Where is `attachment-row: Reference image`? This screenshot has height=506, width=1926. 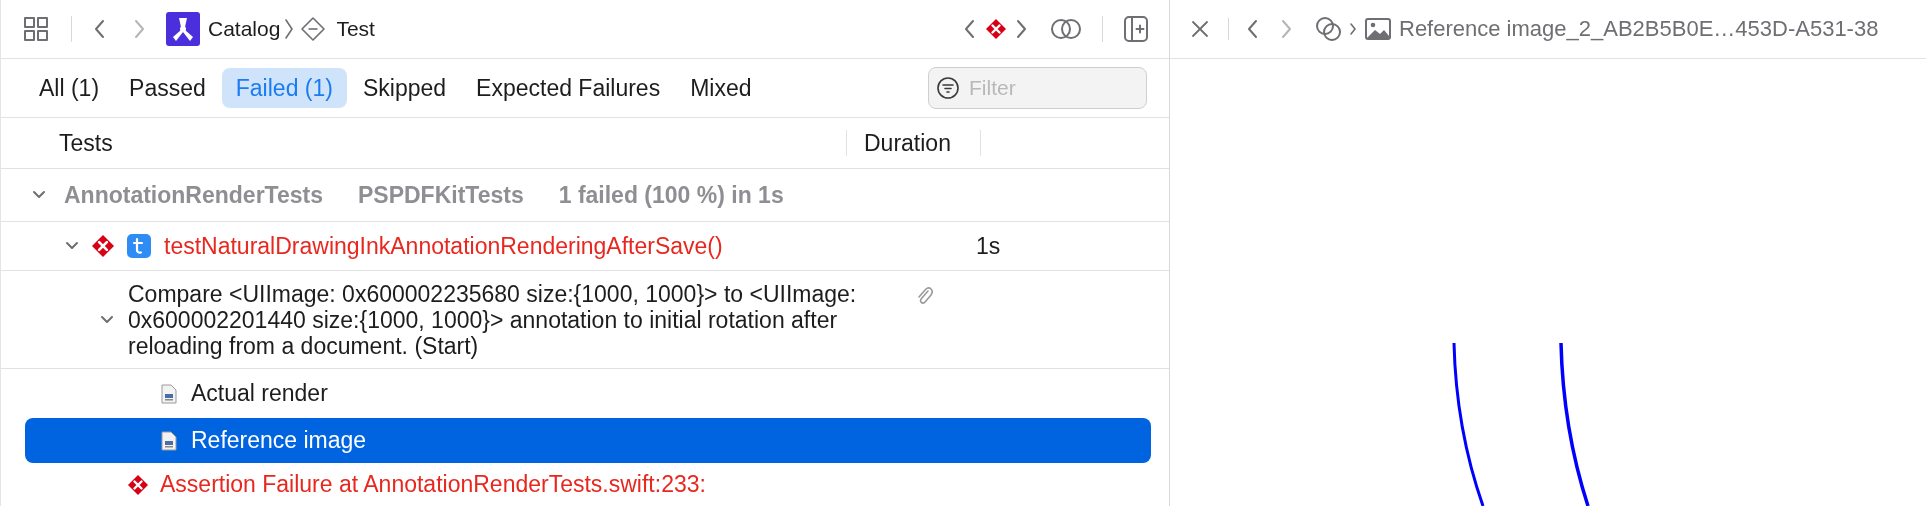
attachment-row: Reference image is located at coordinates (588, 440).